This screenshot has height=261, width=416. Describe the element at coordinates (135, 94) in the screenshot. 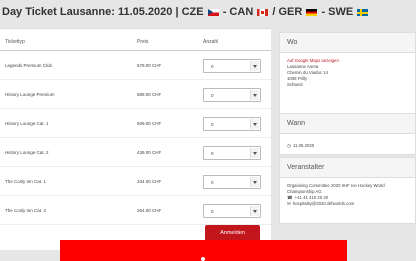

I see `table-row: History Lounge Premium 689.00 CHF 0` at that location.